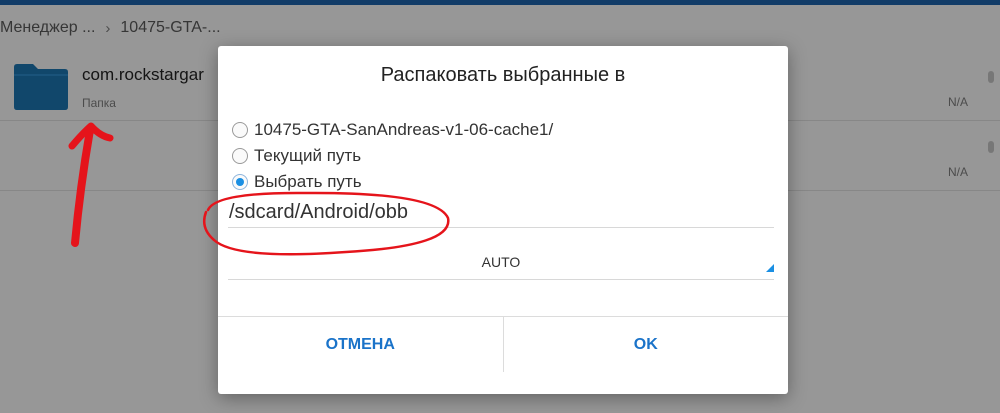 This screenshot has height=413, width=1000. What do you see at coordinates (308, 155) in the screenshot?
I see `radio-label: Текущий путь` at bounding box center [308, 155].